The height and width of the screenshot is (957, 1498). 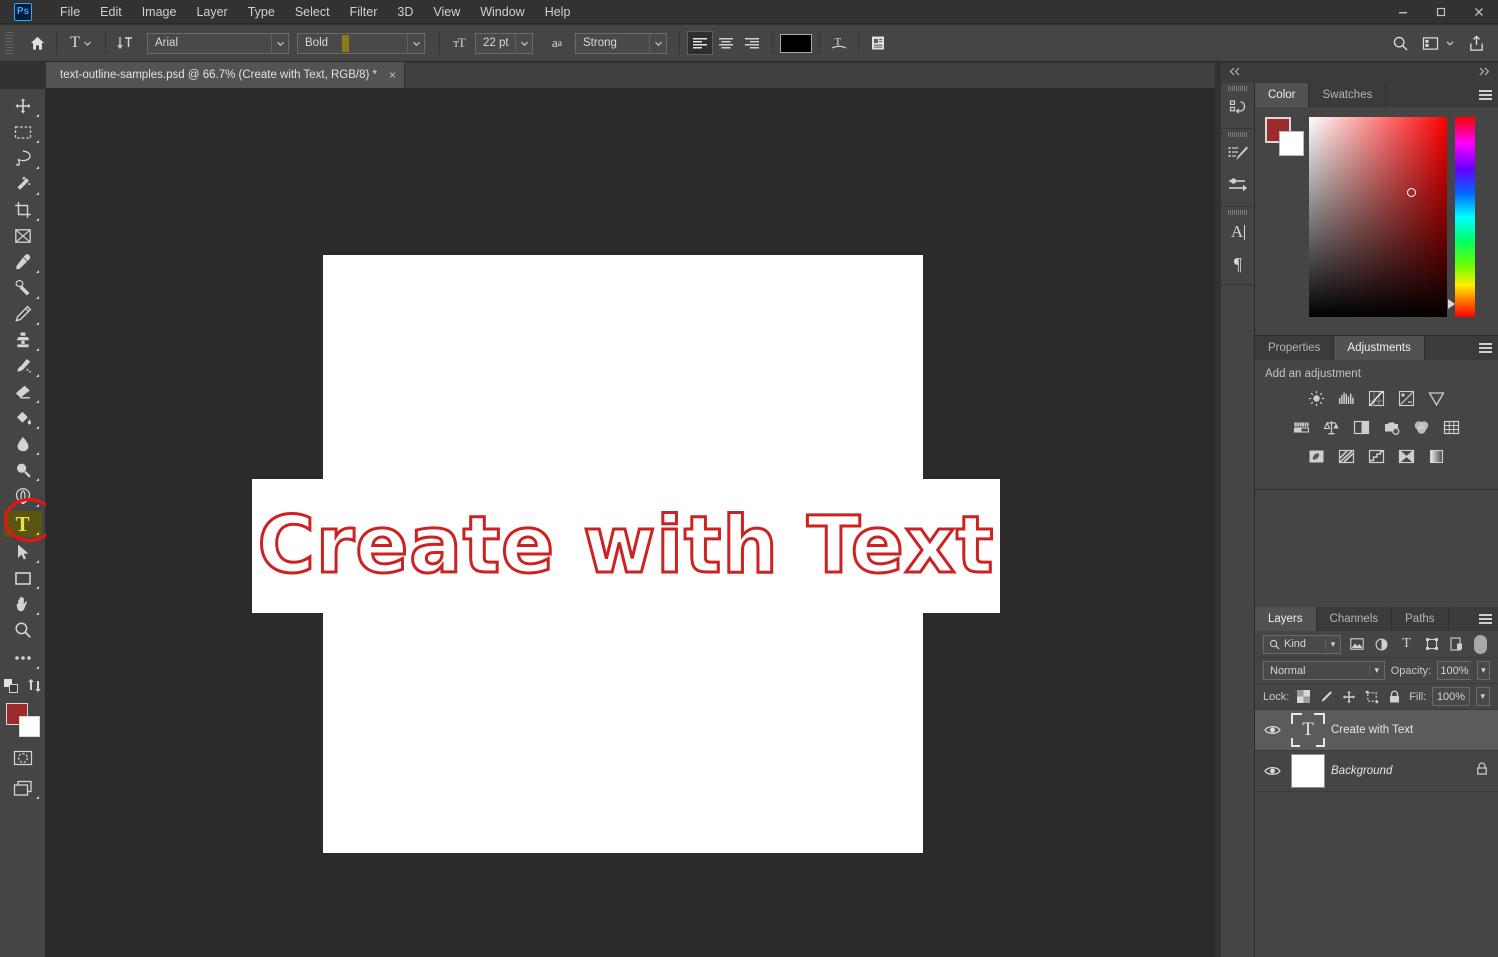 I want to click on menu-view: View, so click(x=446, y=12).